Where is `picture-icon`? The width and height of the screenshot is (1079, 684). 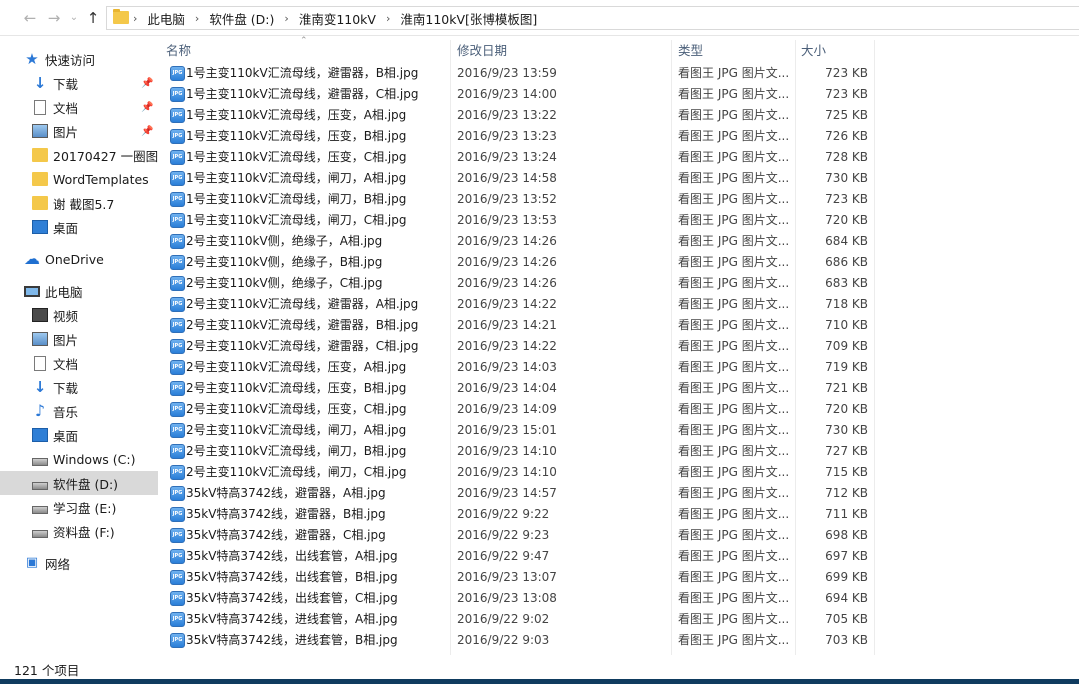
picture-icon is located at coordinates (40, 131).